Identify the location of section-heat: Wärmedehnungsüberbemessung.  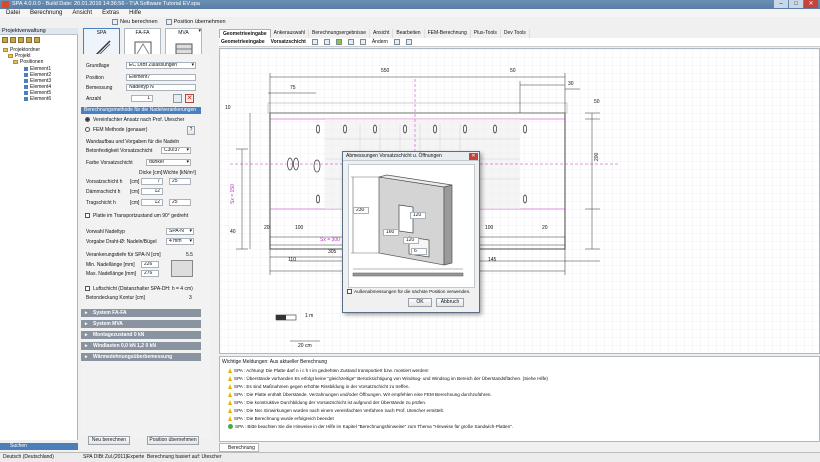
(141, 357).